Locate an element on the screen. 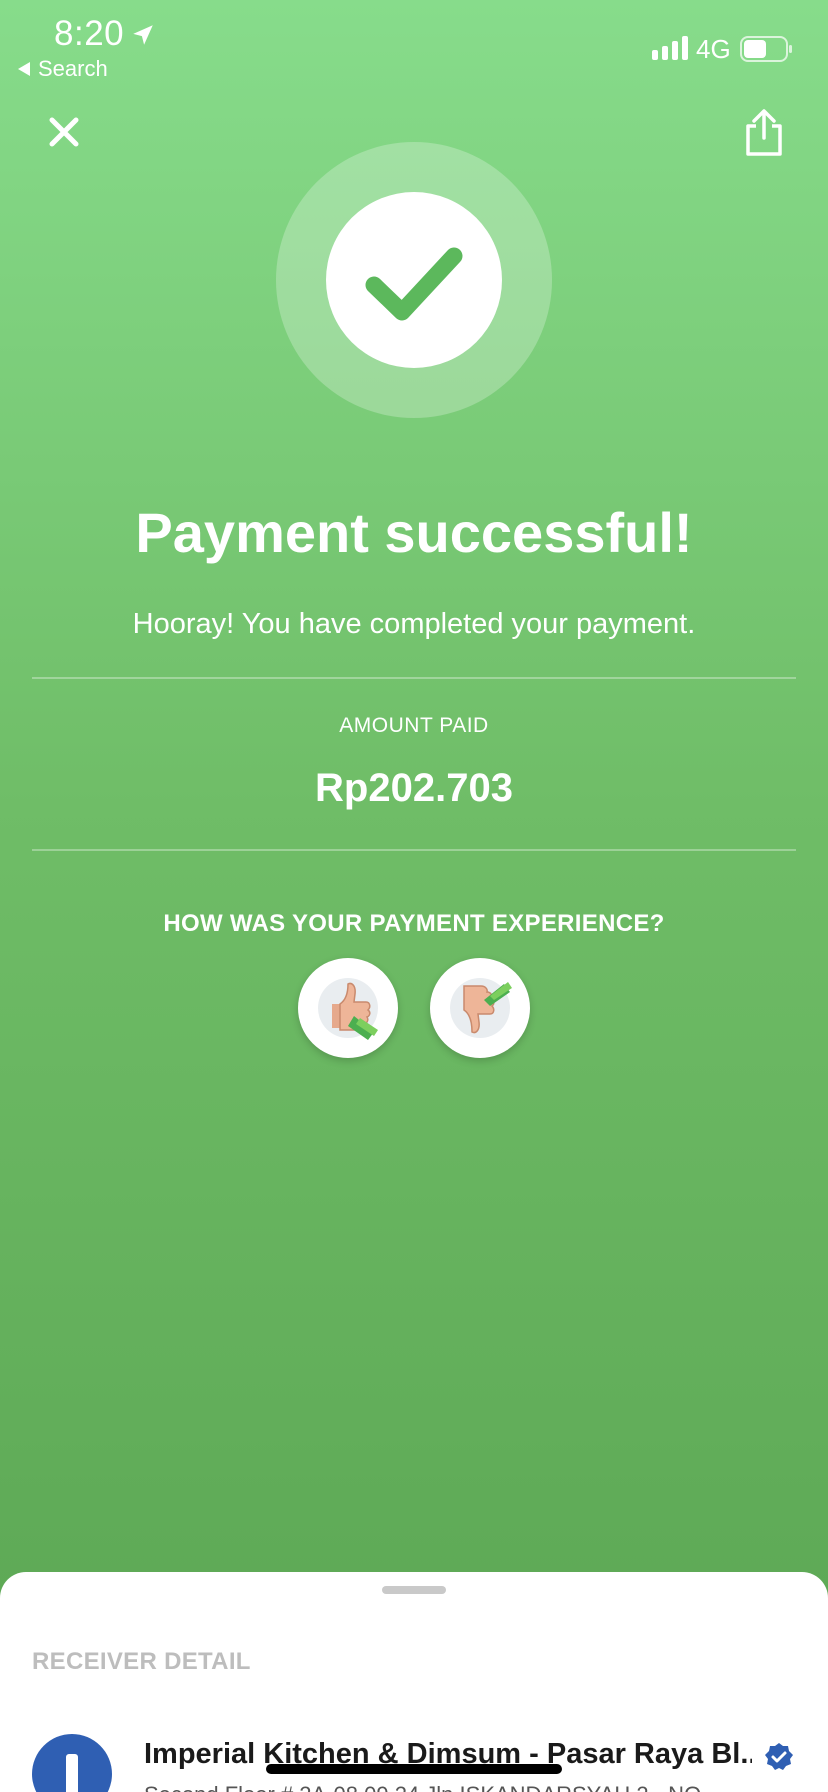 The image size is (828, 1792). thumbs-down-button is located at coordinates (480, 1008).